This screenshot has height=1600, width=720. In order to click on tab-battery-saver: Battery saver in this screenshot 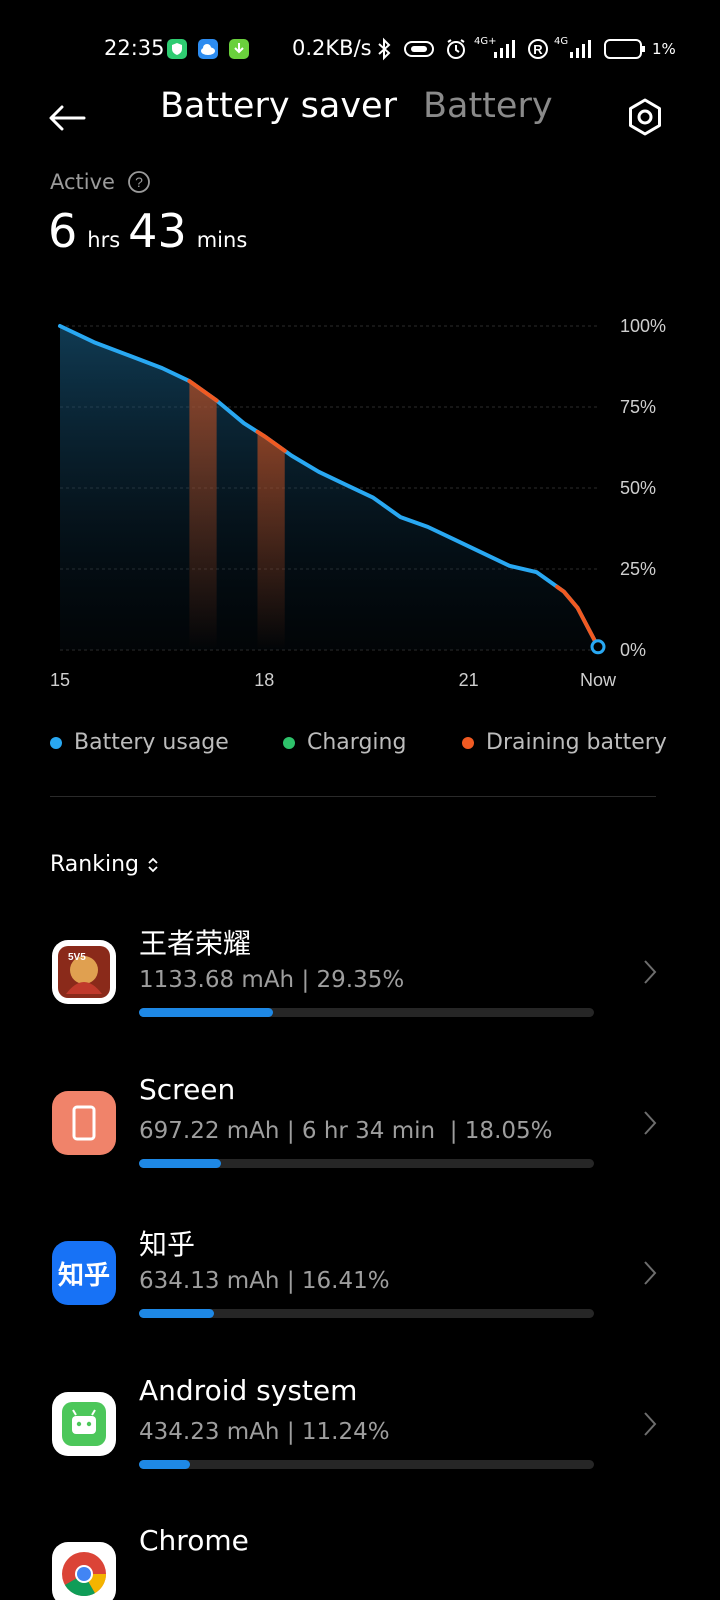, I will do `click(278, 106)`.